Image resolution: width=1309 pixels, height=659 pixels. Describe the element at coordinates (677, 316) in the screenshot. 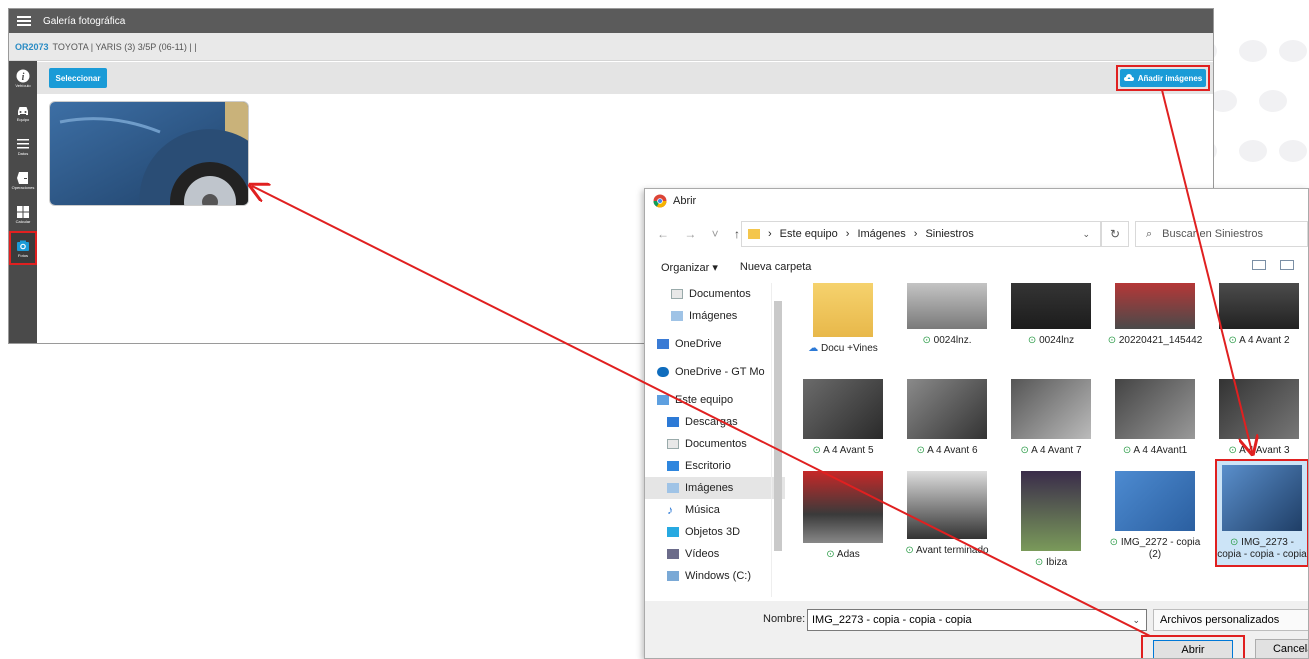

I see `pictures-icon` at that location.